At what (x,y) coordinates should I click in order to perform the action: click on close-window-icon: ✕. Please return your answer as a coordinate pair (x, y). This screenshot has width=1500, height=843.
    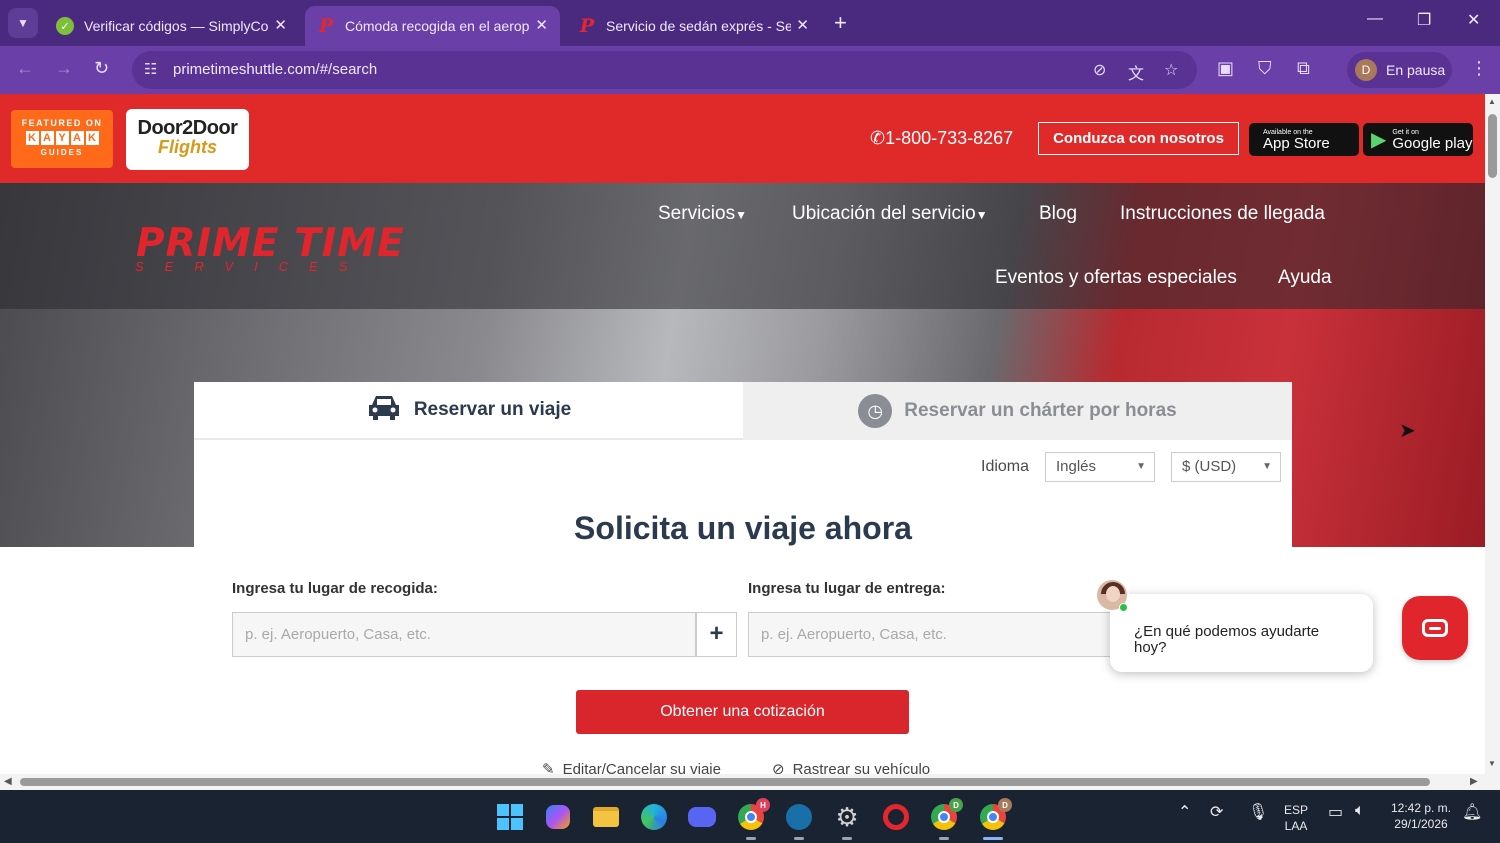
    Looking at the image, I should click on (1473, 20).